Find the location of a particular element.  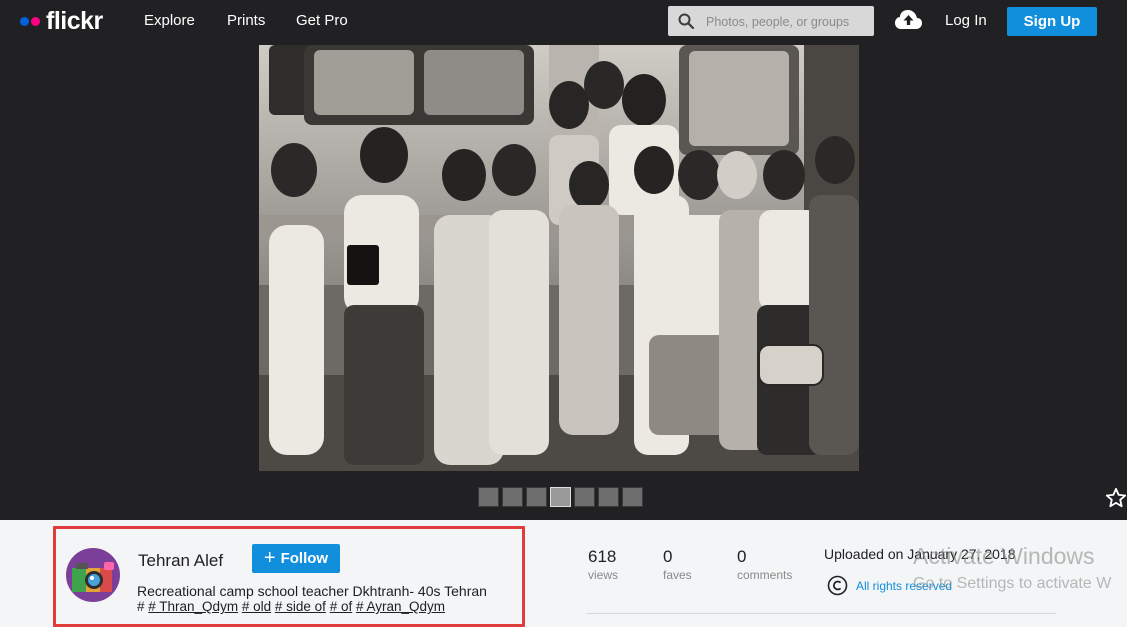

search-box is located at coordinates (771, 21).